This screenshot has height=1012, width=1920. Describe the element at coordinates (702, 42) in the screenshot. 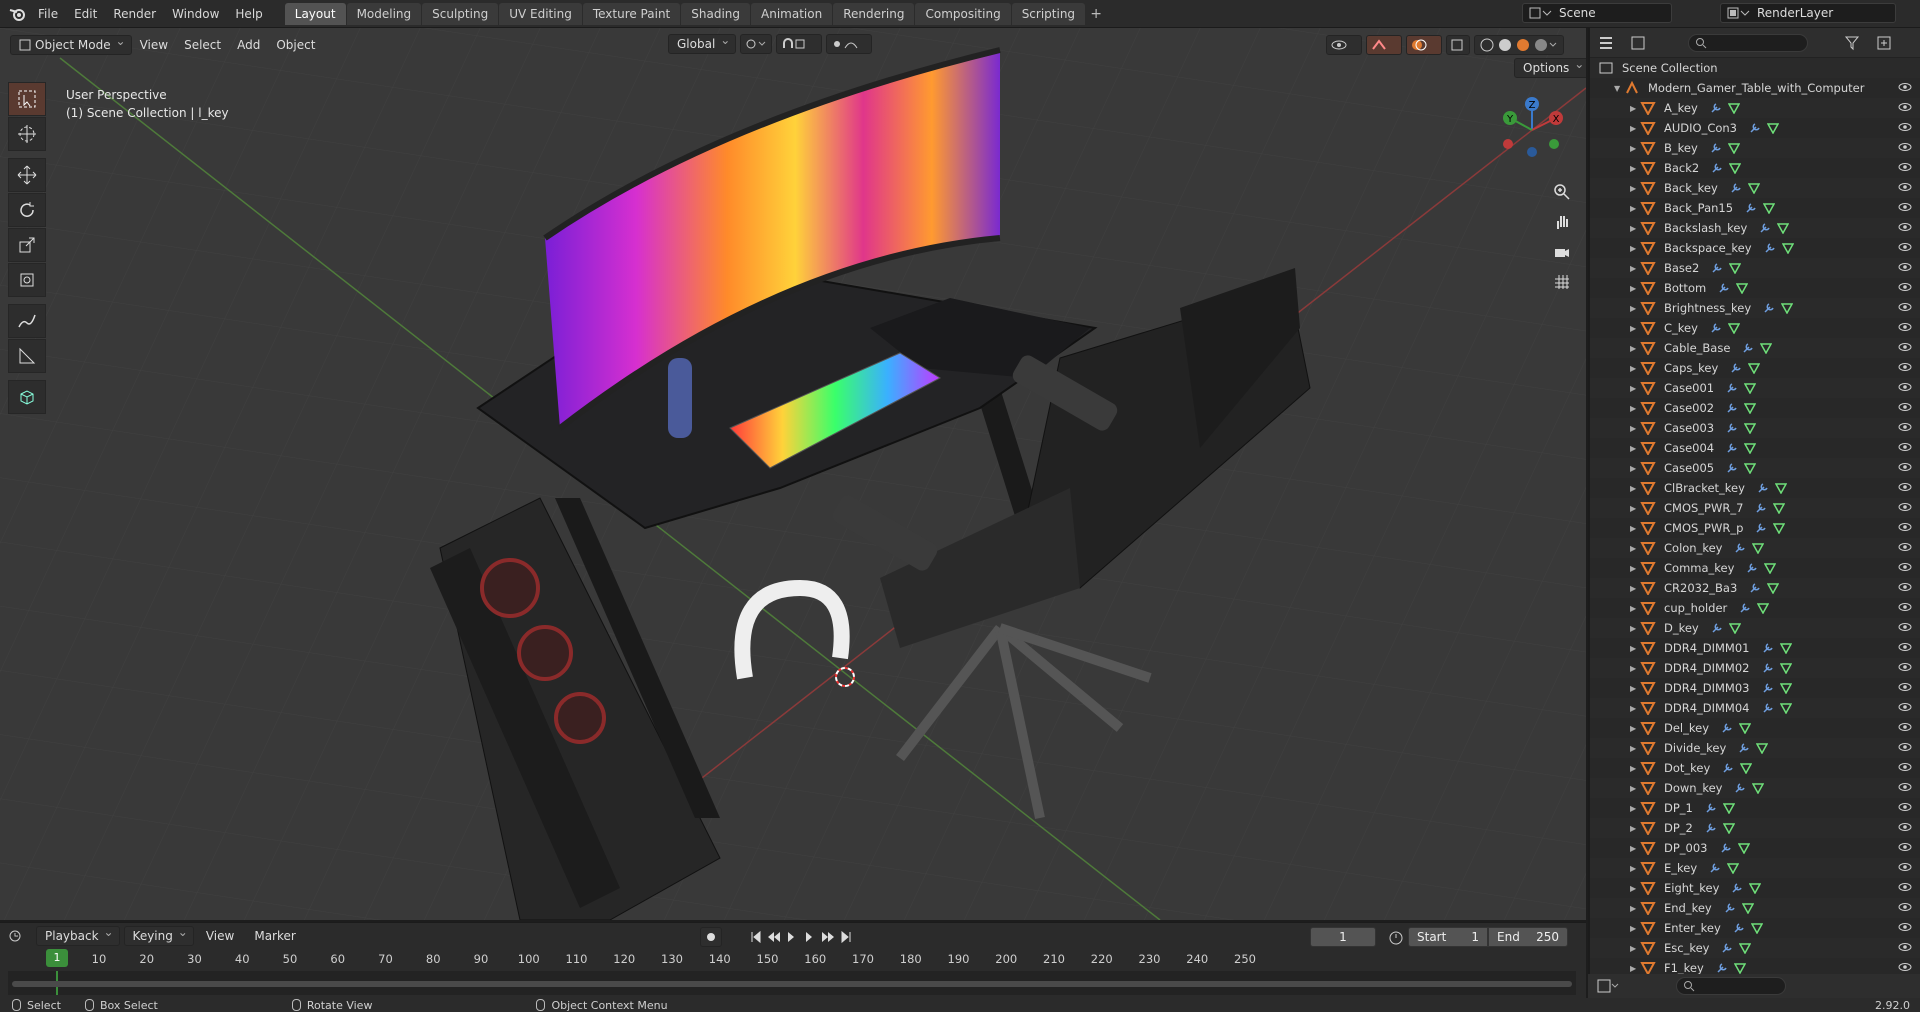

I see `transform-orientation-dropdown: Global` at that location.